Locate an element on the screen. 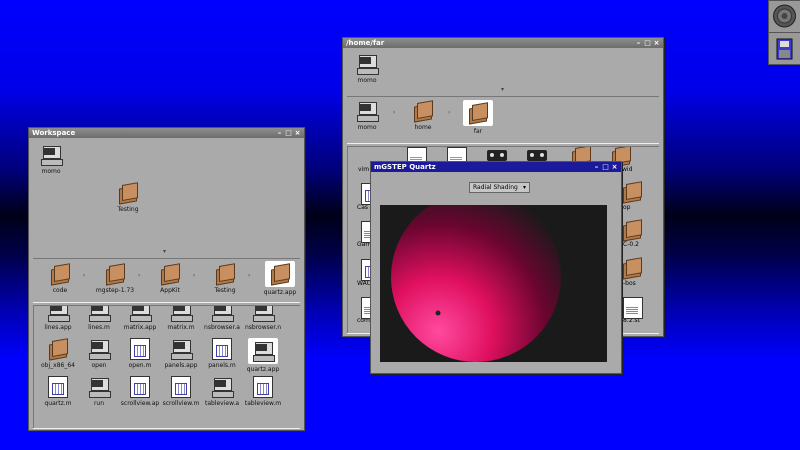 This screenshot has width=800, height=450. path-item-home: home is located at coordinates (423, 115).